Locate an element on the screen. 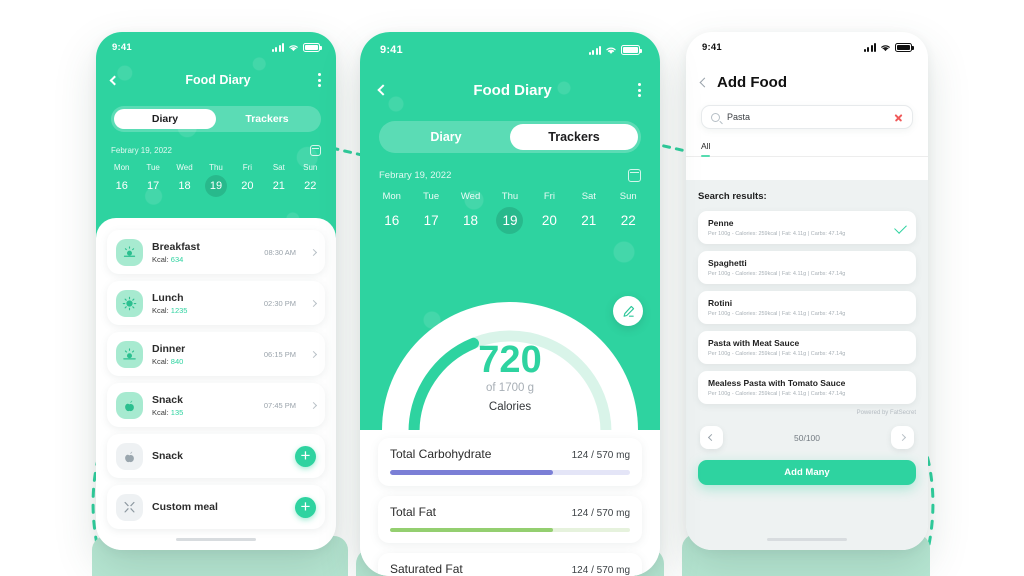 The width and height of the screenshot is (1024, 576). nutrient-card-carbohydrate: Total Carbohydrate 124 / 570 mg is located at coordinates (510, 462).